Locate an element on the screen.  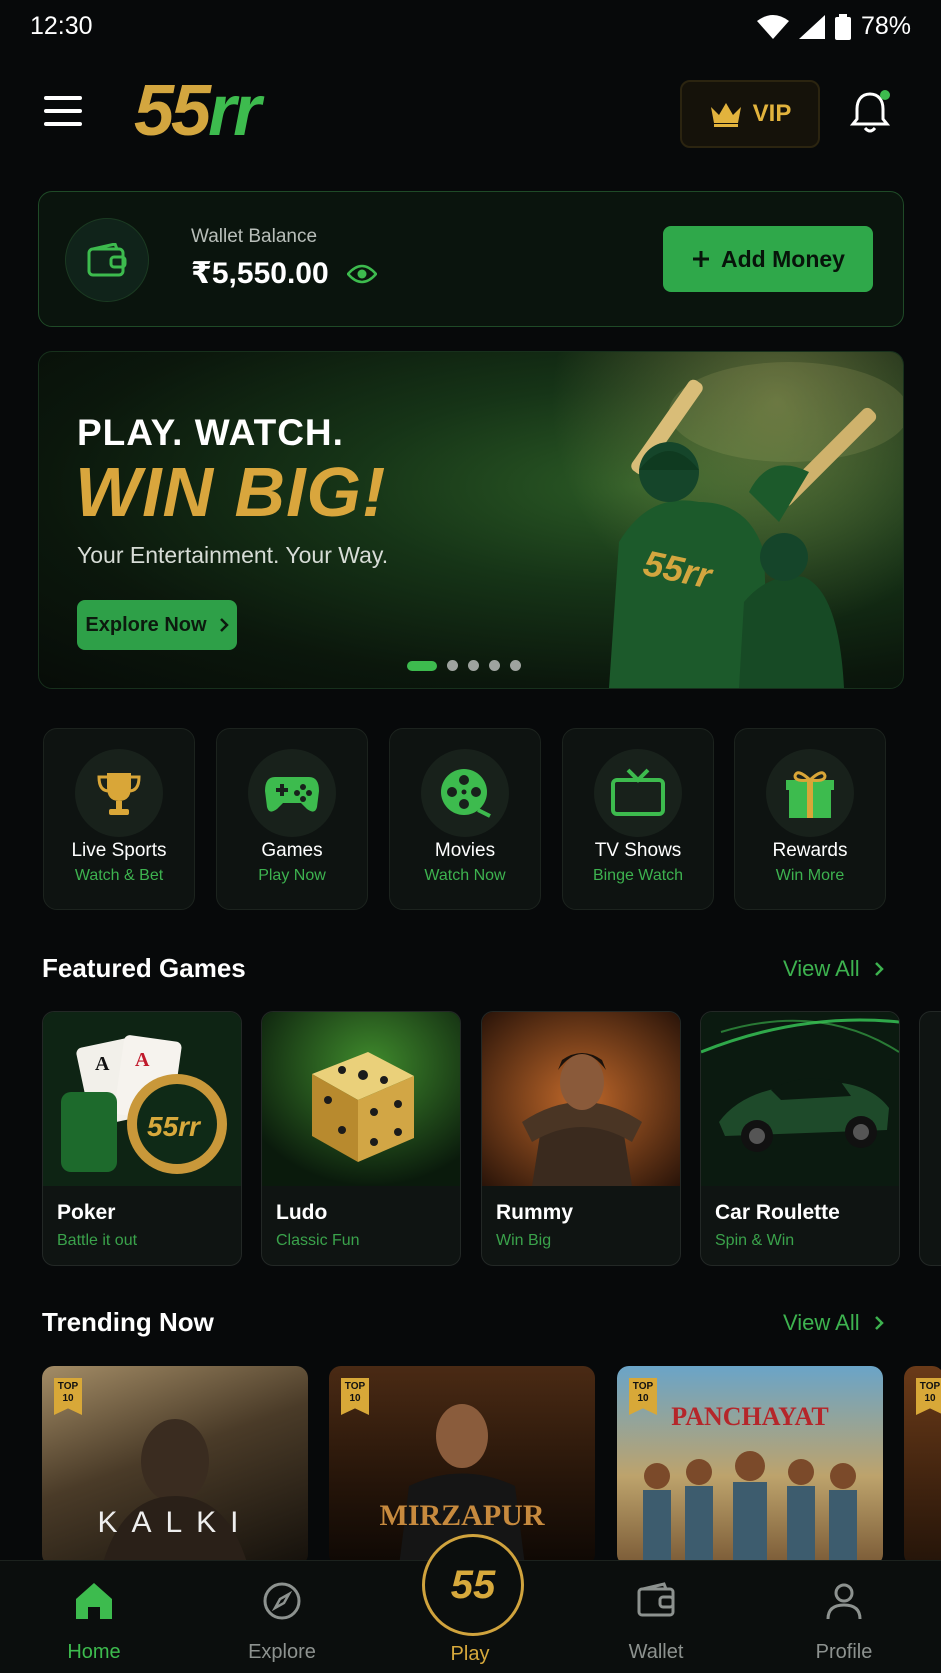
trending-card-kalki: TOP 10 KALKI is located at coordinates (175, 1466).